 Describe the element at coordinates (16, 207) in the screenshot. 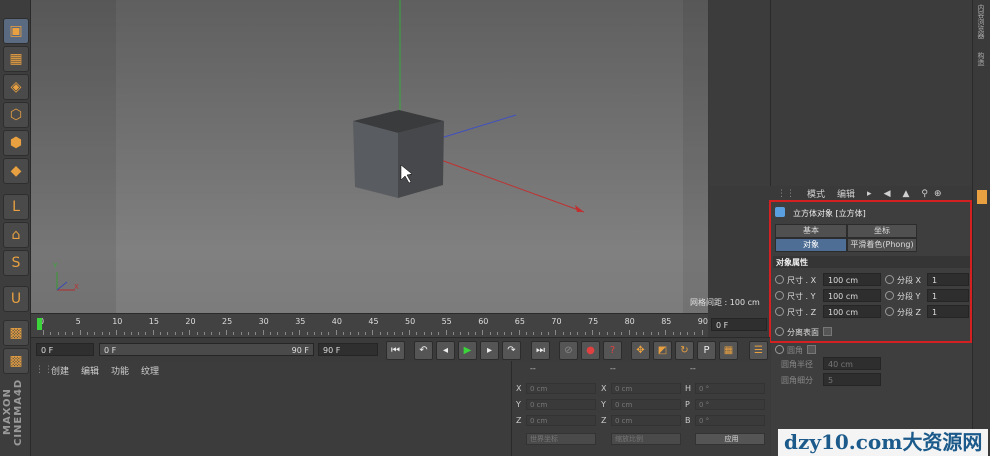

I see `workplane-icon: L` at that location.